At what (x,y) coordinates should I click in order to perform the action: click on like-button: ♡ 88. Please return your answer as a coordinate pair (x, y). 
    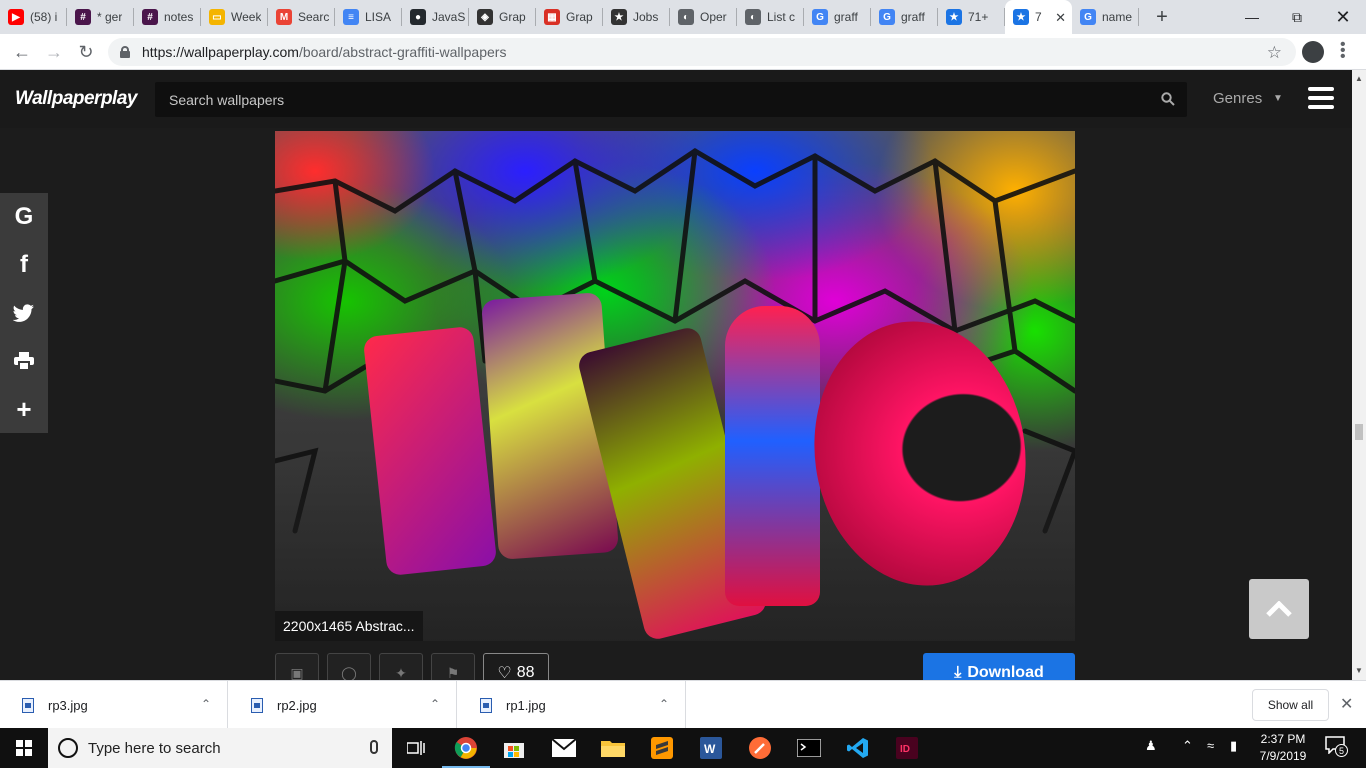
    Looking at the image, I should click on (516, 666).